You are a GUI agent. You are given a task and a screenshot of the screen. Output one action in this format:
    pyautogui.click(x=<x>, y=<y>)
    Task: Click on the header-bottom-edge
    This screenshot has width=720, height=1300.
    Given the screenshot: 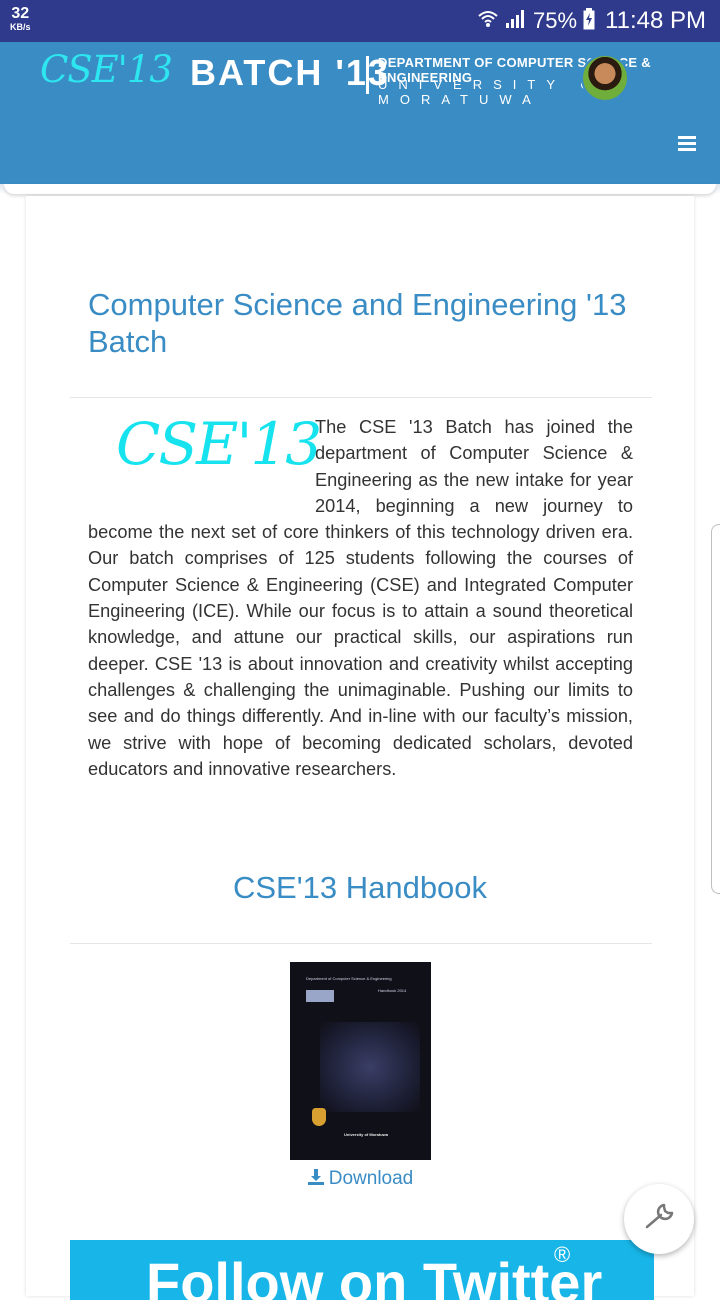 What is the action you would take?
    pyautogui.click(x=360, y=189)
    